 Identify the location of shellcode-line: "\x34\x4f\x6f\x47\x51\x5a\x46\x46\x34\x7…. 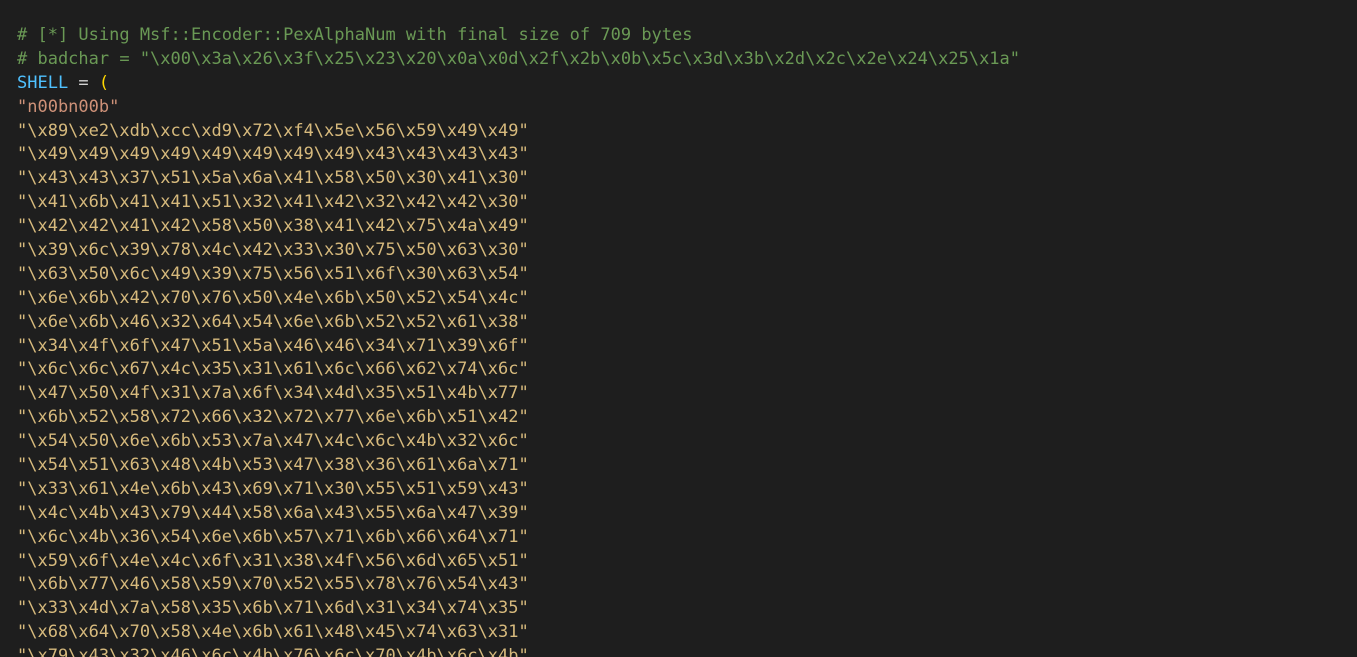
(273, 345).